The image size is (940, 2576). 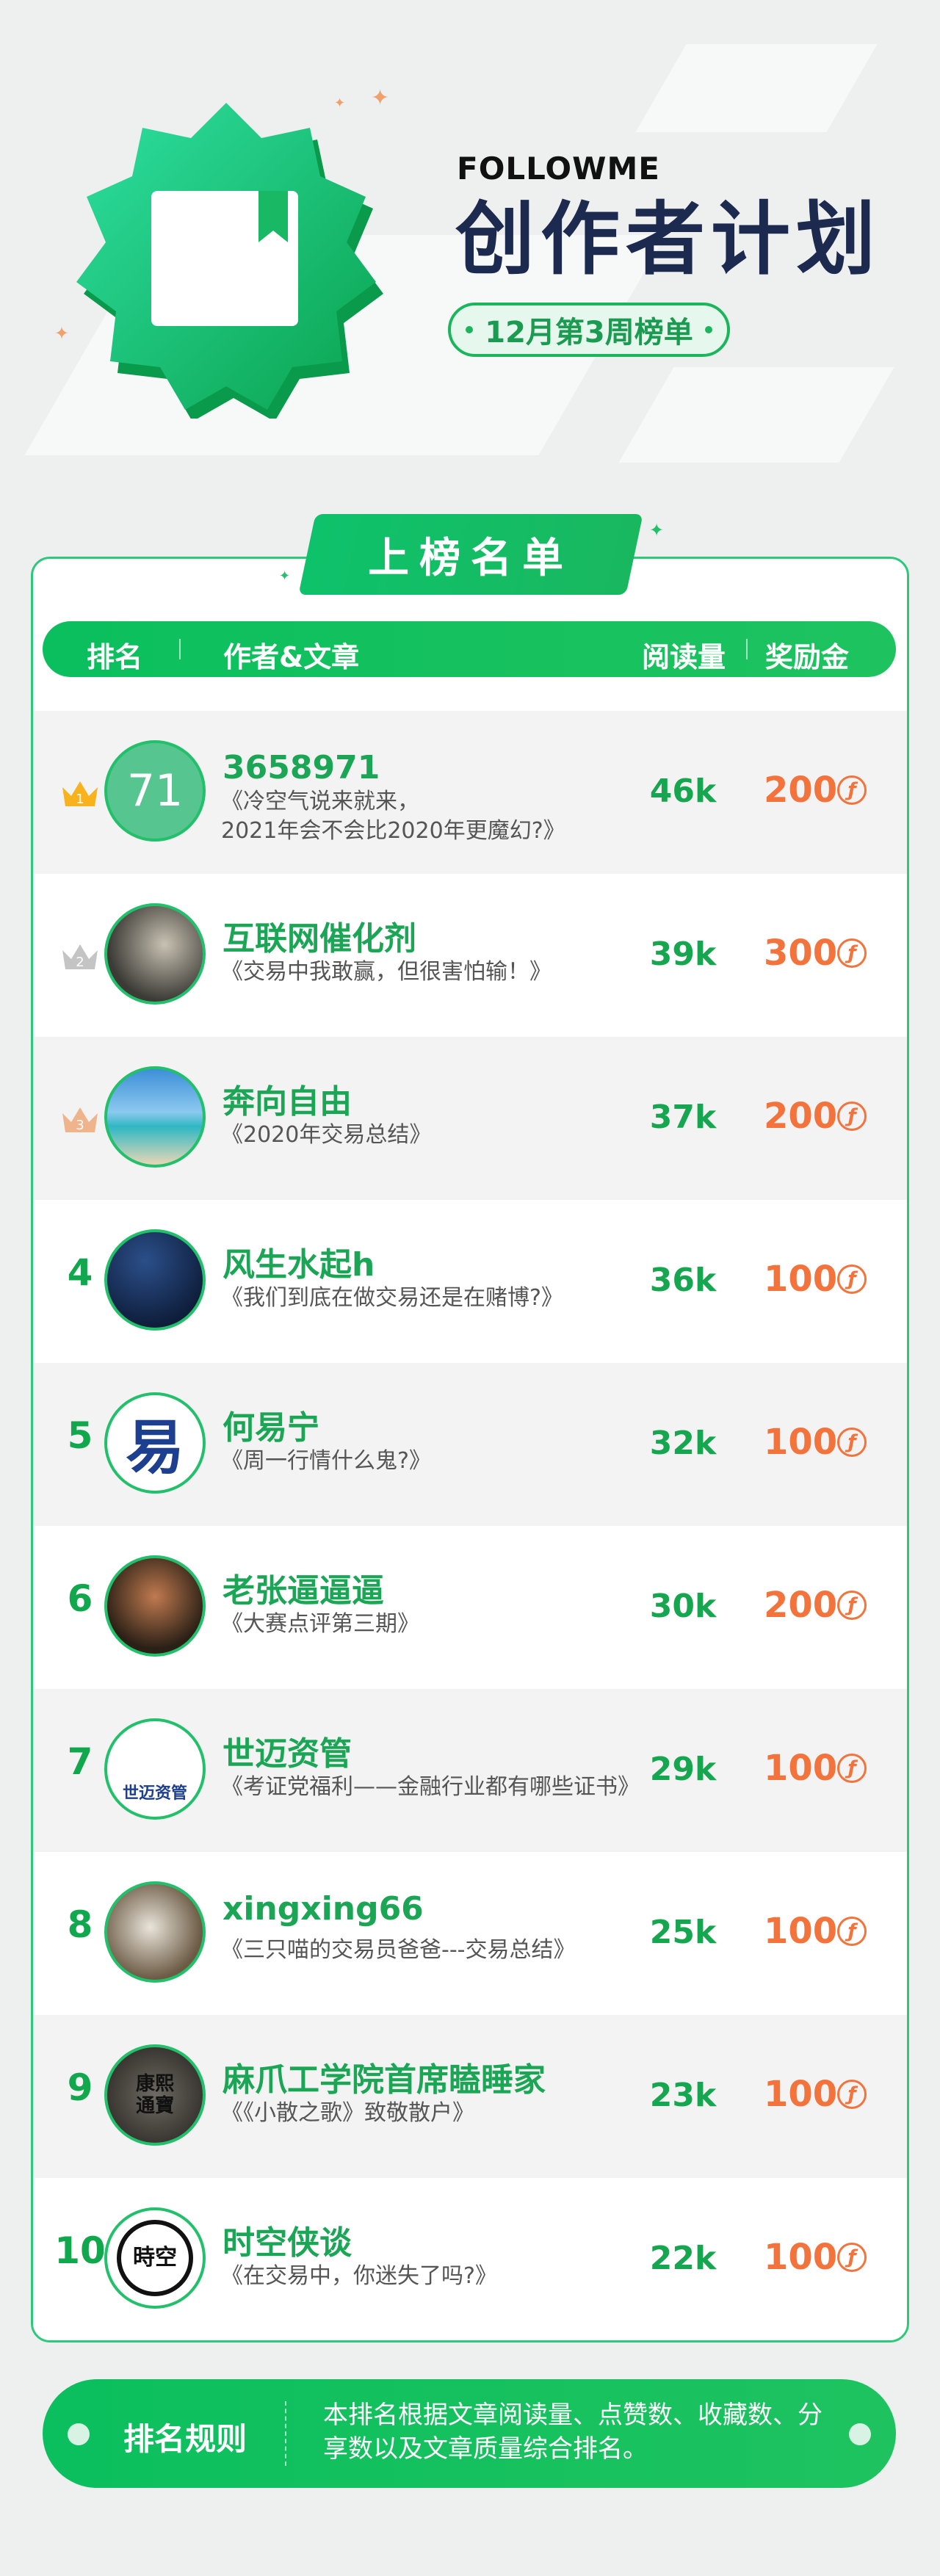 I want to click on gold-crown-icon: 1, so click(x=80, y=794).